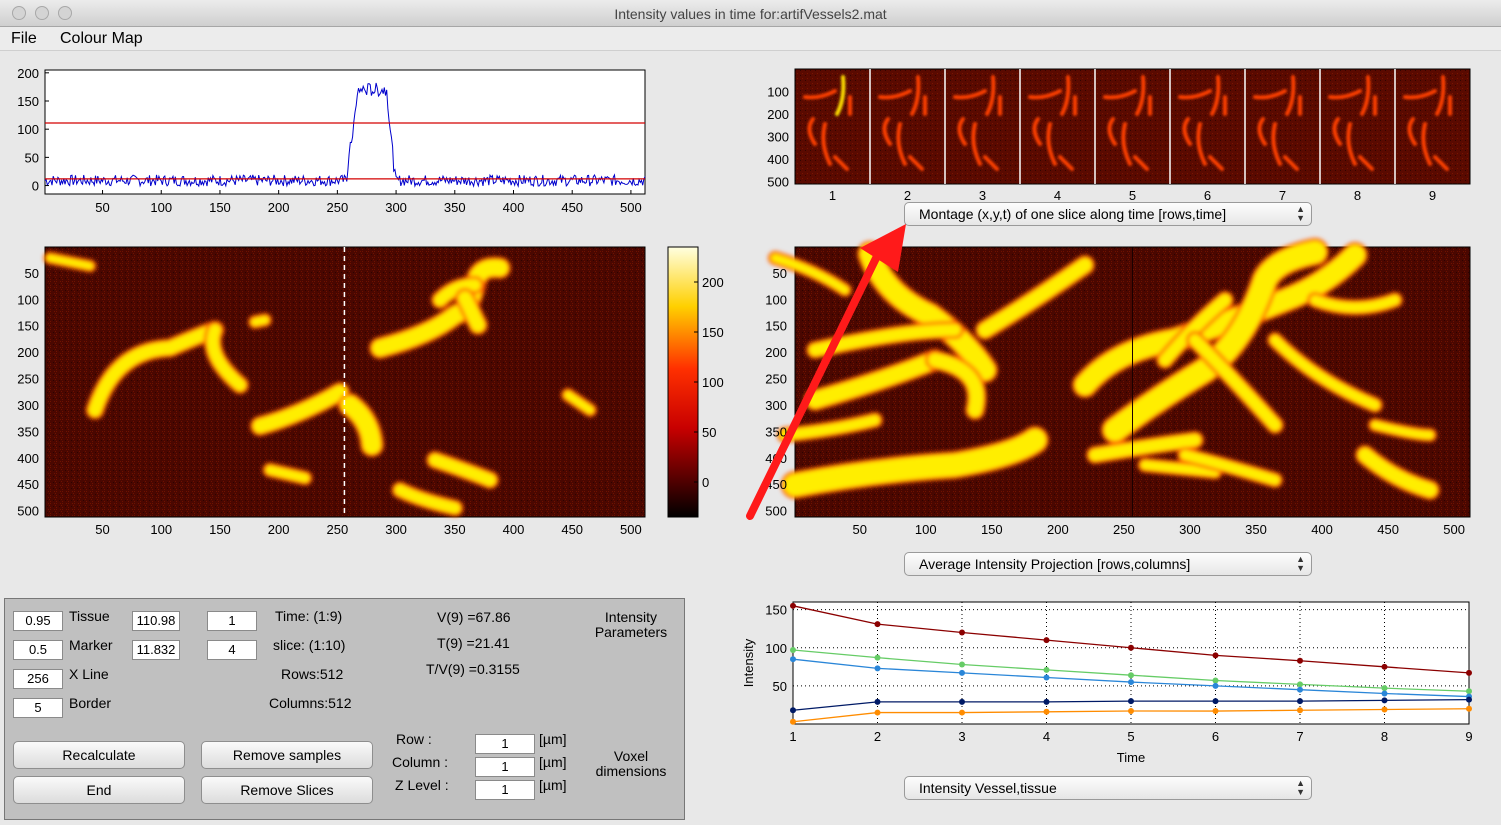 The width and height of the screenshot is (1501, 825). What do you see at coordinates (505, 744) in the screenshot?
I see `row-size-input: 1` at bounding box center [505, 744].